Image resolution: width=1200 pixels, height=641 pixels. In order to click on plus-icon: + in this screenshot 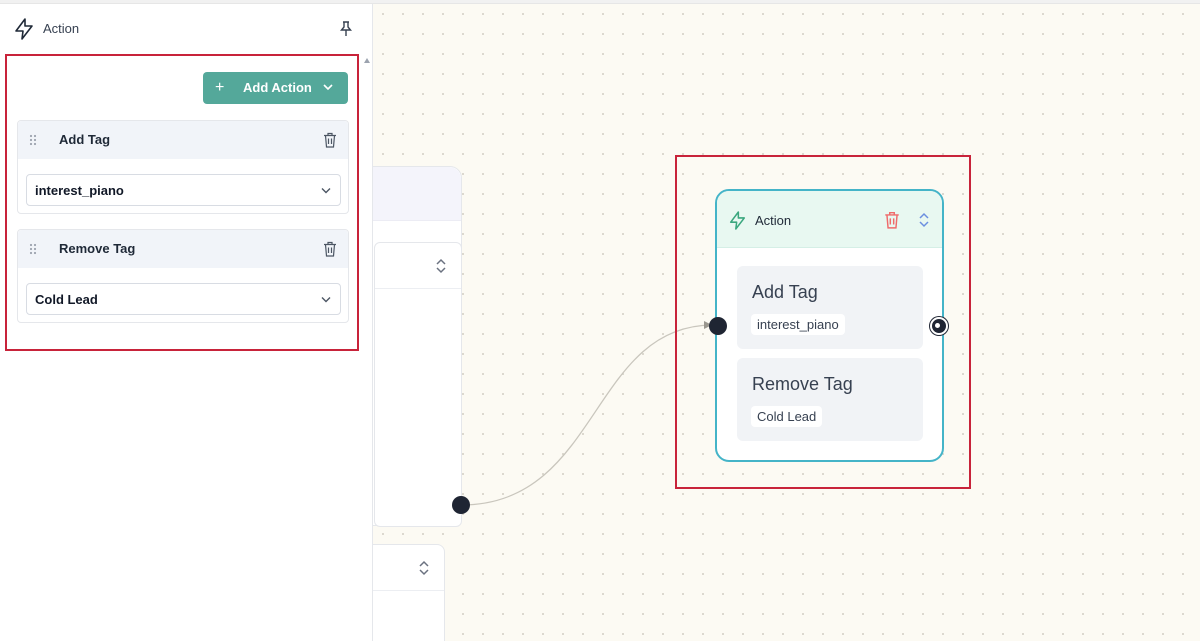, I will do `click(220, 87)`.